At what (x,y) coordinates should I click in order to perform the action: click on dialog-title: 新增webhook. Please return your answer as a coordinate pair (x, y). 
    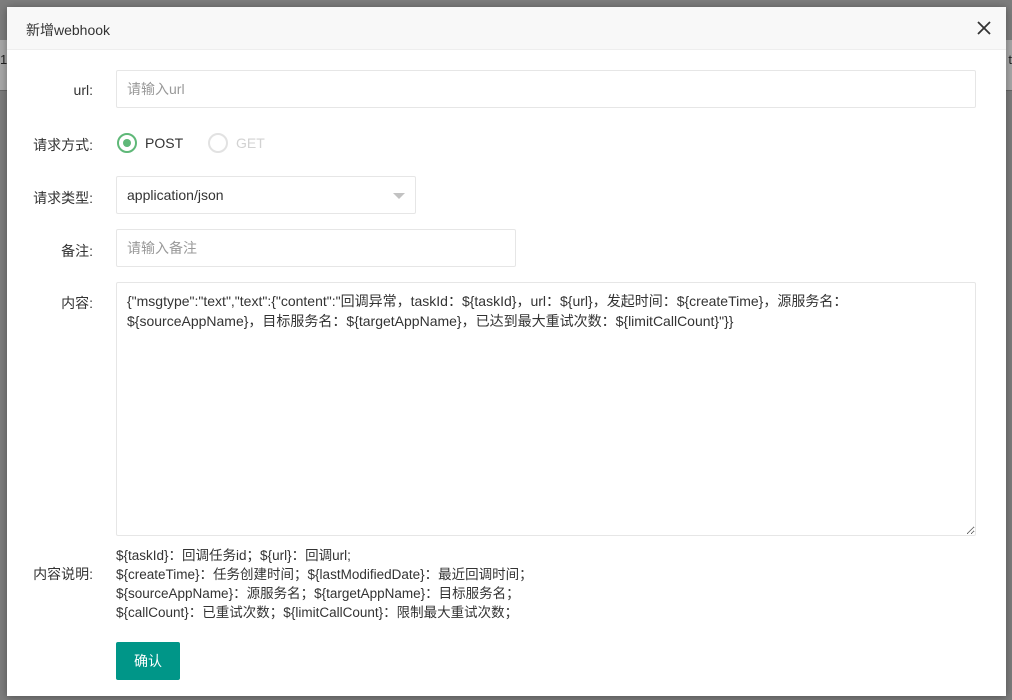
    Looking at the image, I should click on (68, 30).